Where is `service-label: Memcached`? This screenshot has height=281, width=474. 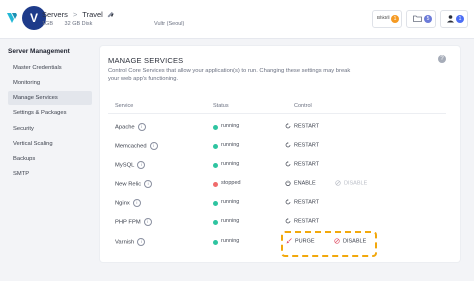
service-label: Memcached is located at coordinates (131, 146).